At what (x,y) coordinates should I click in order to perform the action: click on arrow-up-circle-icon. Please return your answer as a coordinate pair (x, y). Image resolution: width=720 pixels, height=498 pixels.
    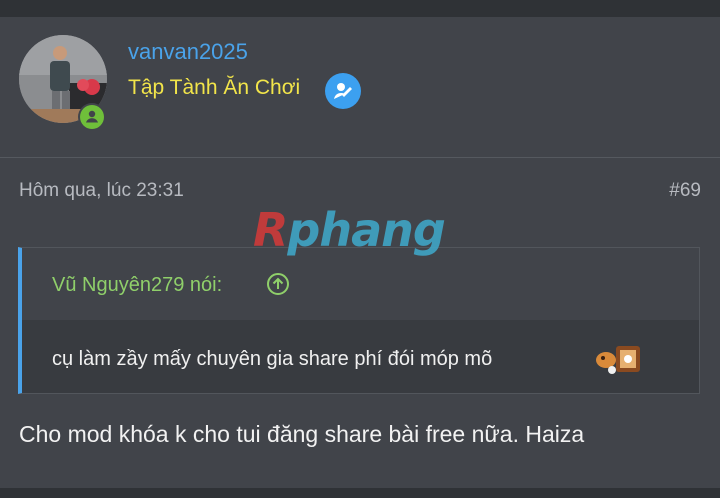
    Looking at the image, I should click on (278, 286).